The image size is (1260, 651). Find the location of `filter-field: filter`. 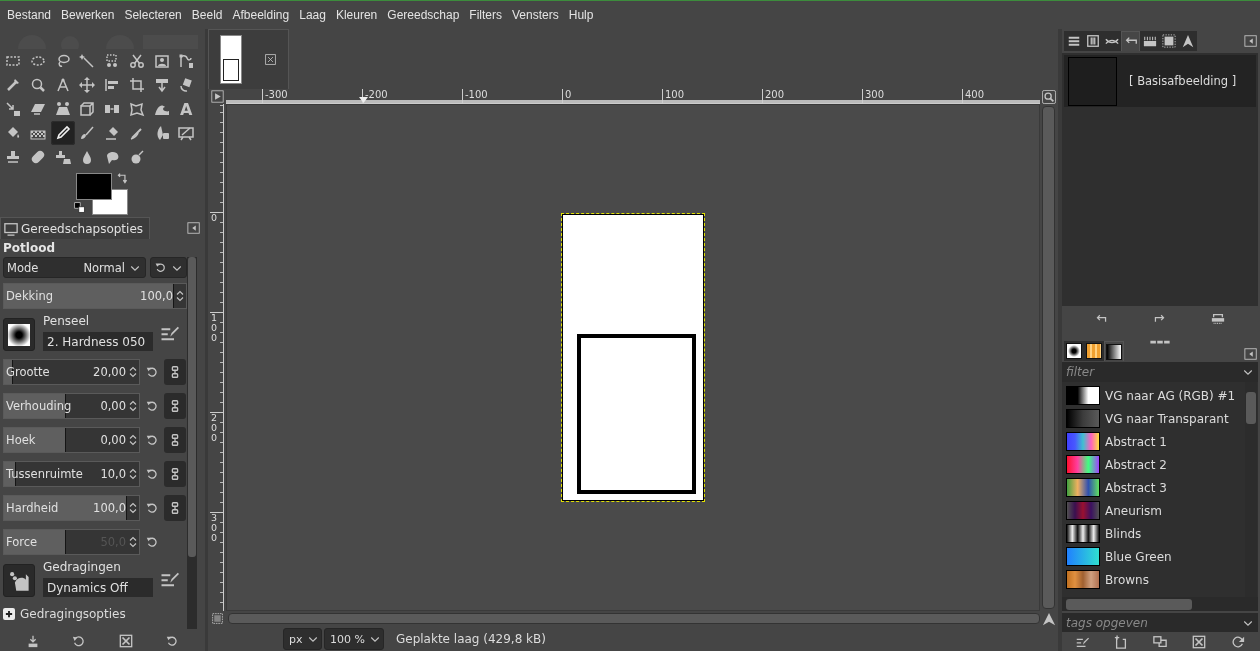

filter-field: filter is located at coordinates (1160, 372).